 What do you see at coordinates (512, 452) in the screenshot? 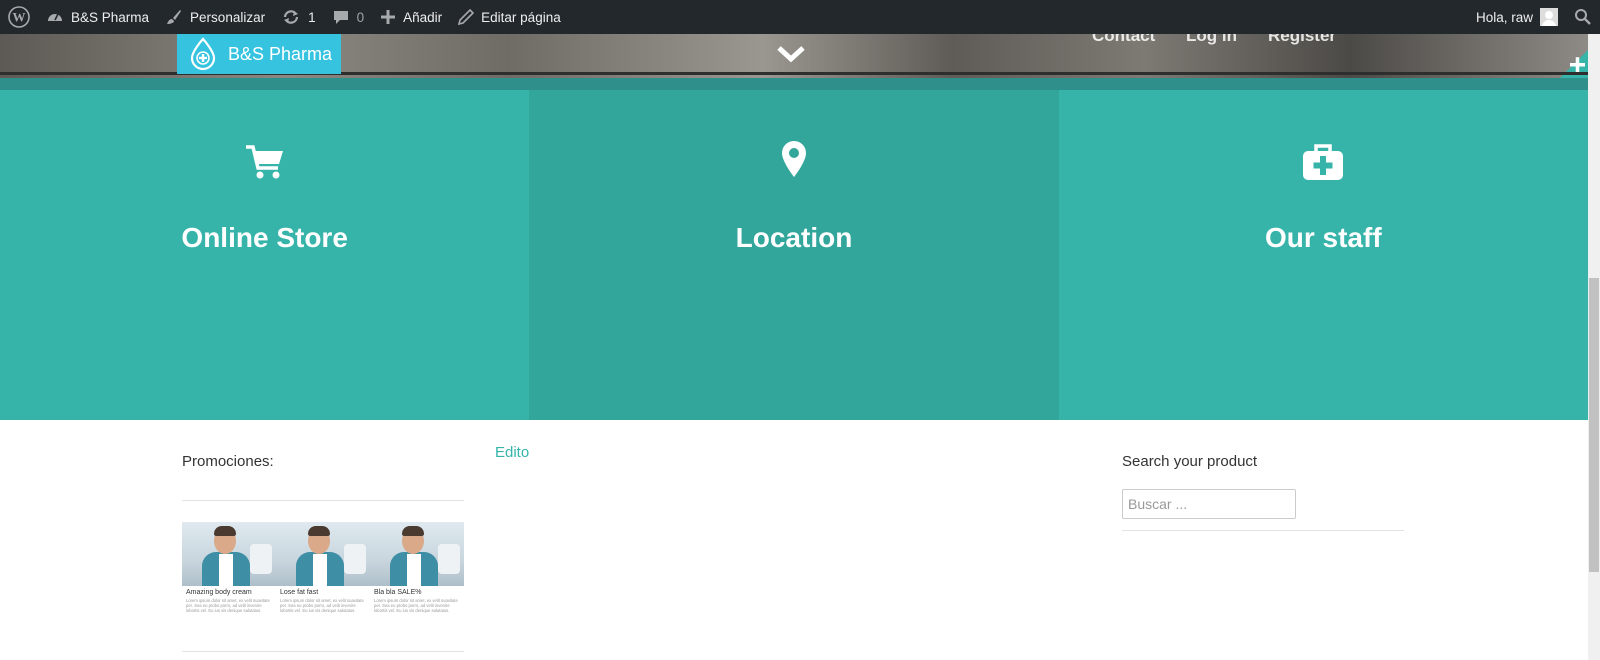
I see `edito-link: Edito` at bounding box center [512, 452].